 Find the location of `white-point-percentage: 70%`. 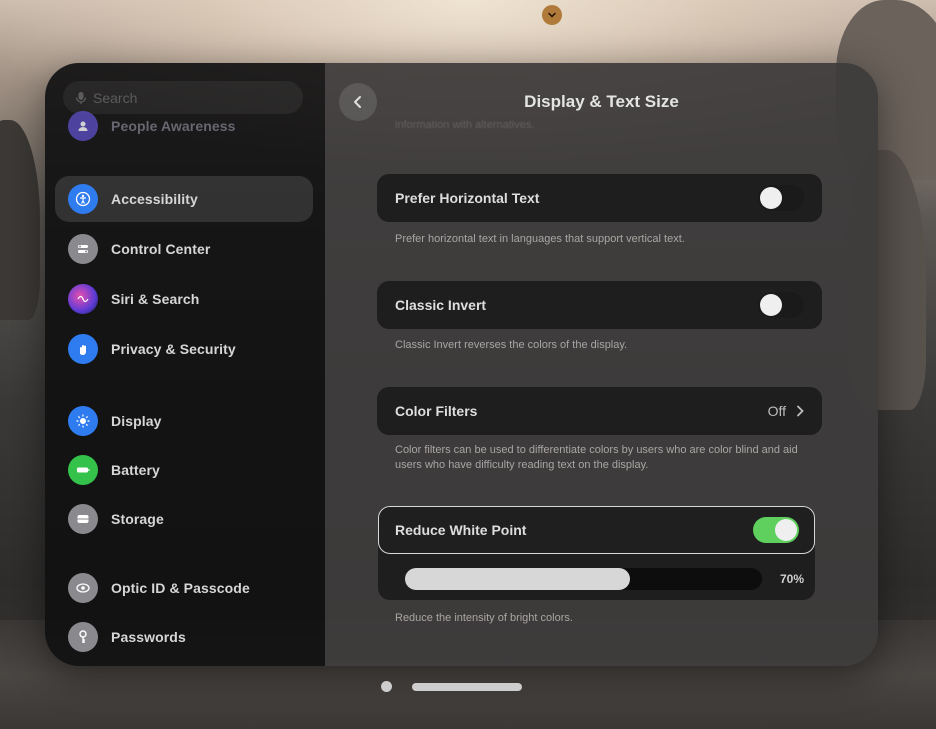

white-point-percentage: 70% is located at coordinates (791, 579).